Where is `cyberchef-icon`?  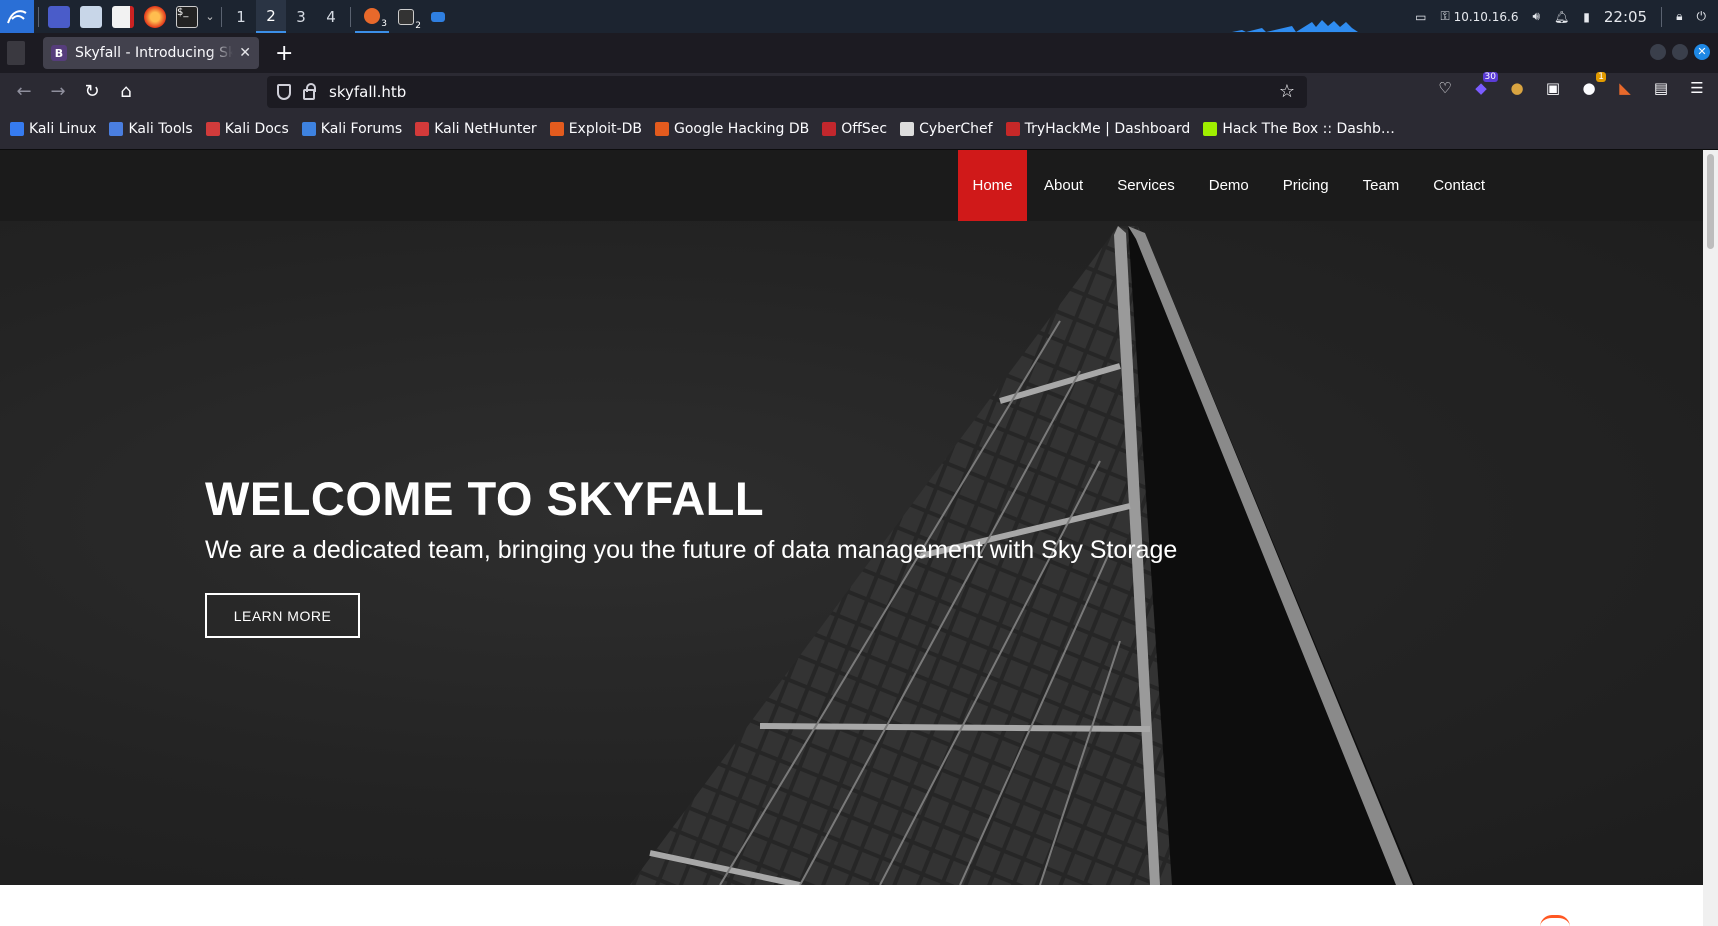
cyberchef-icon is located at coordinates (907, 129).